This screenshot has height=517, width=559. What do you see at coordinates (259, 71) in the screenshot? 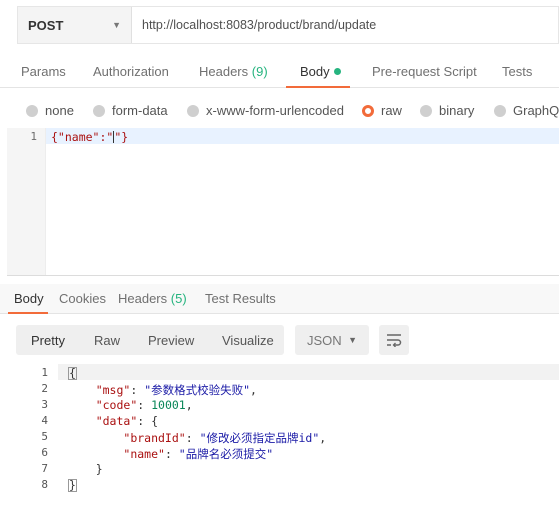
I see `tab-headers-count: (9)` at bounding box center [259, 71].